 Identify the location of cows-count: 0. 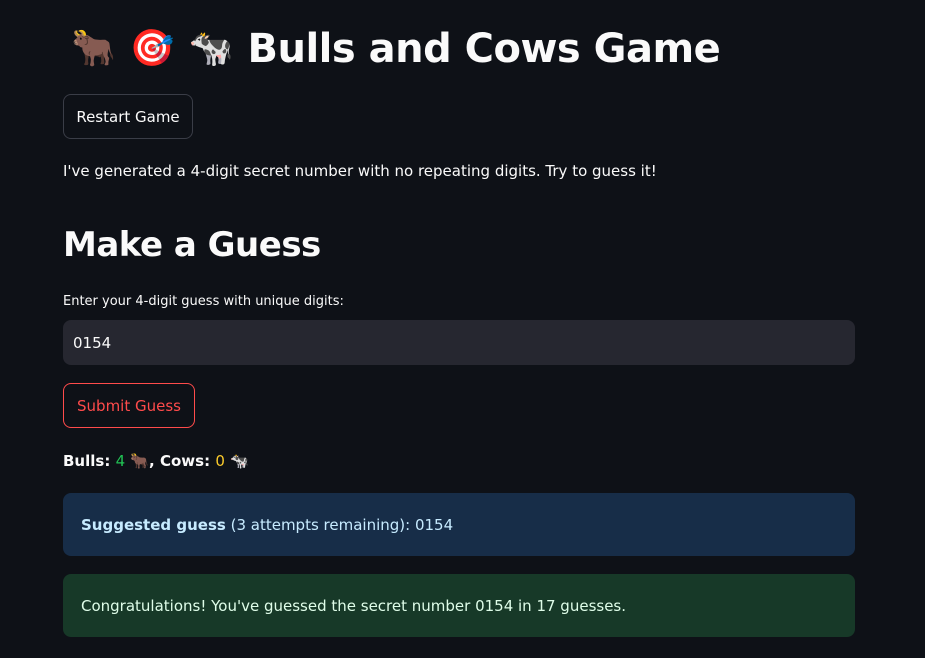
(220, 461).